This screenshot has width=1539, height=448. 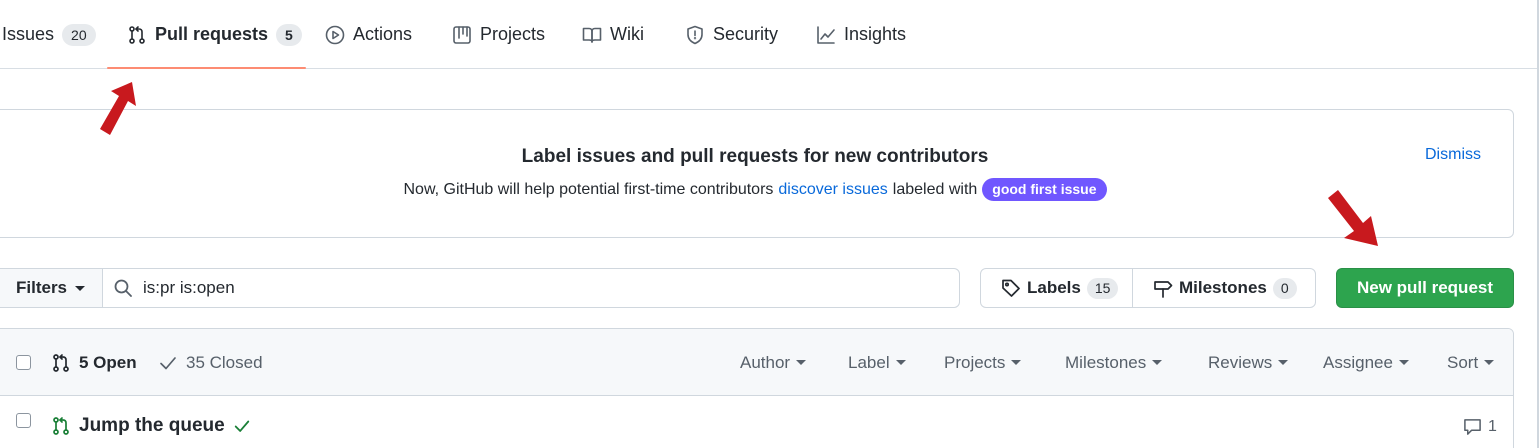 I want to click on selected-tab-underline, so click(x=206, y=68).